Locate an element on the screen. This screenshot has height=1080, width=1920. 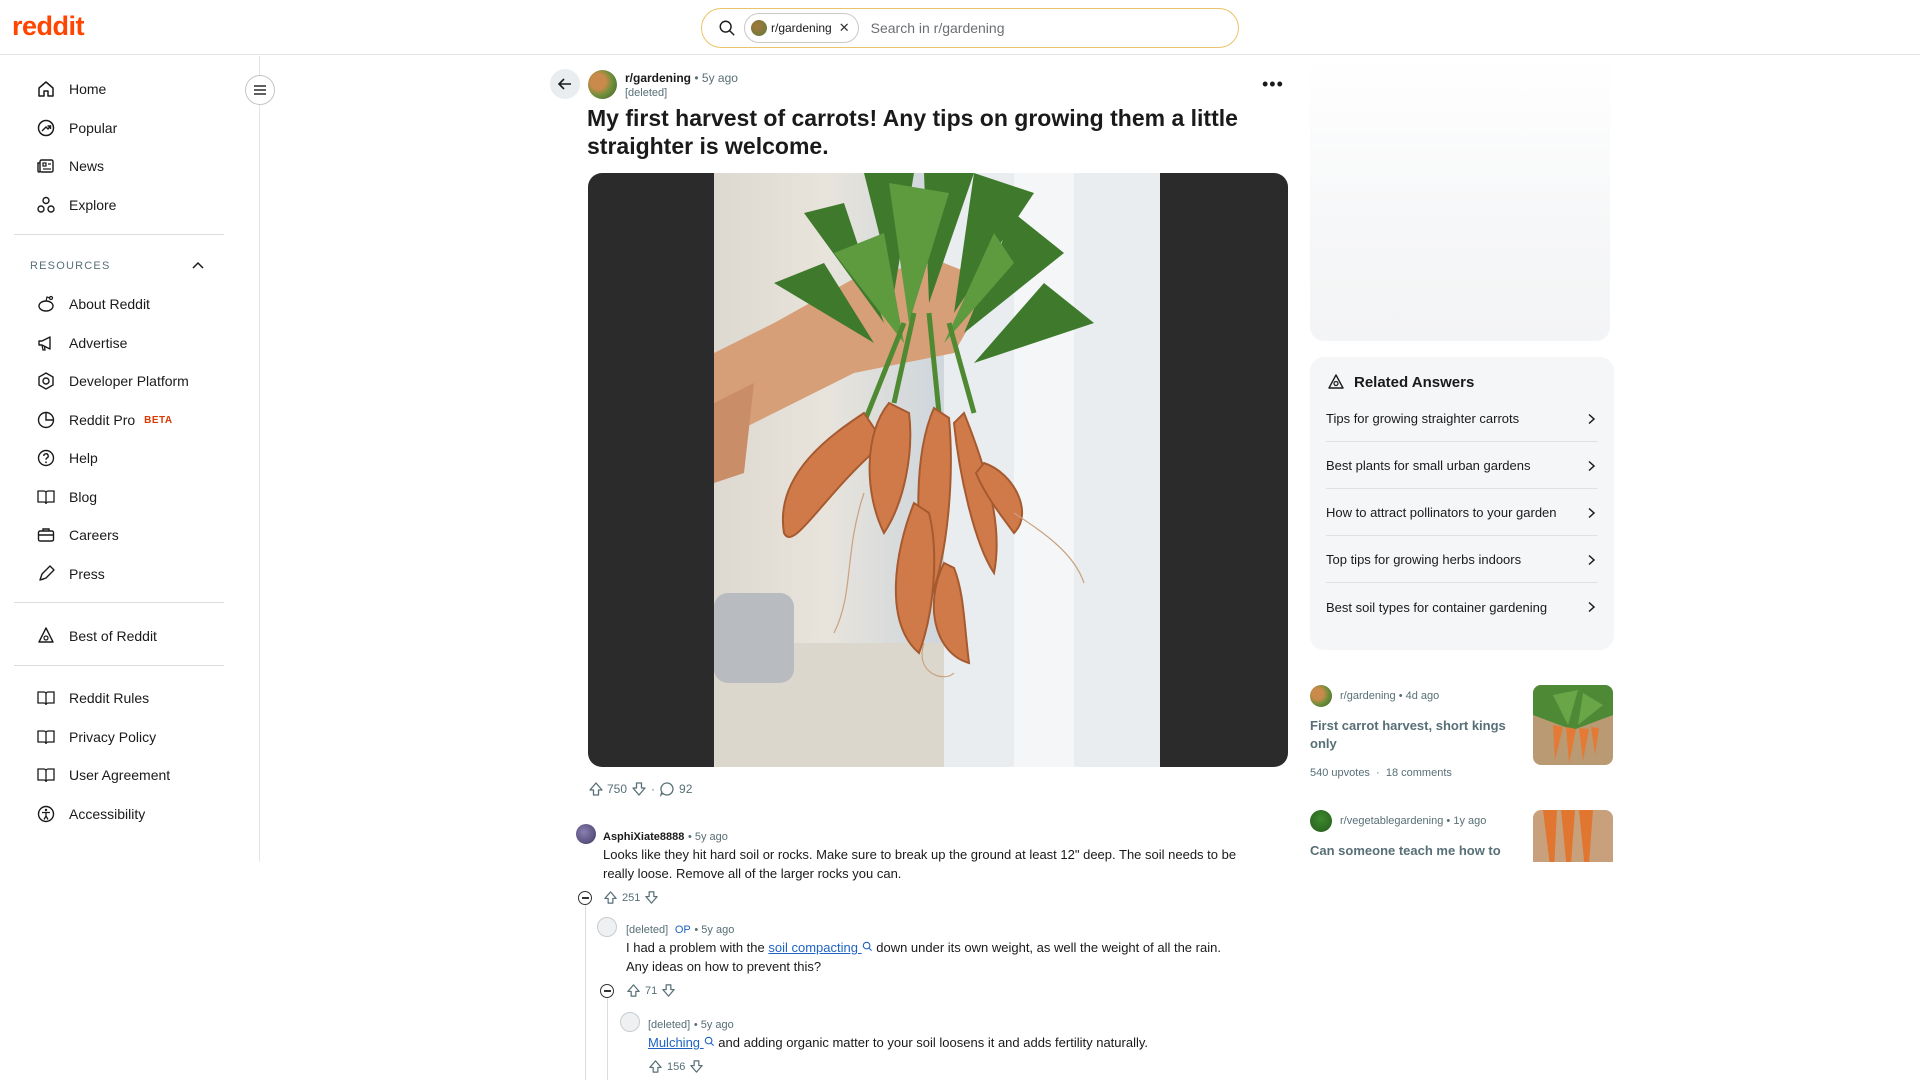
carrot-thumbnail is located at coordinates (1573, 836).